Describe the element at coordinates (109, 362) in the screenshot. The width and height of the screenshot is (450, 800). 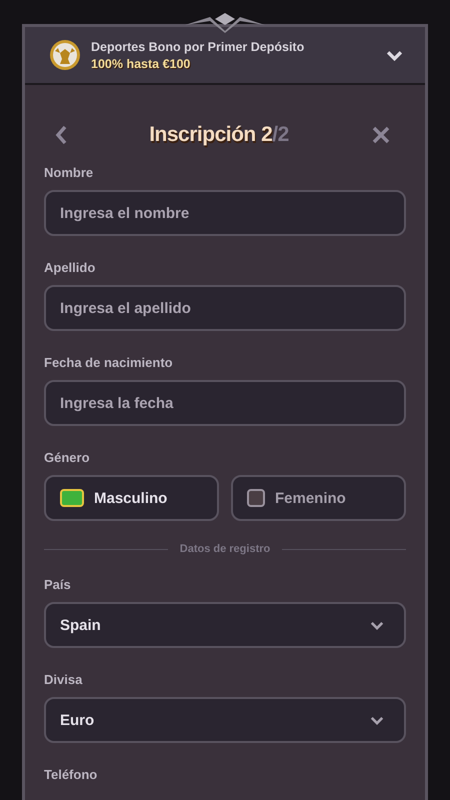
I see `field-label: Fecha de nacimiento` at that location.